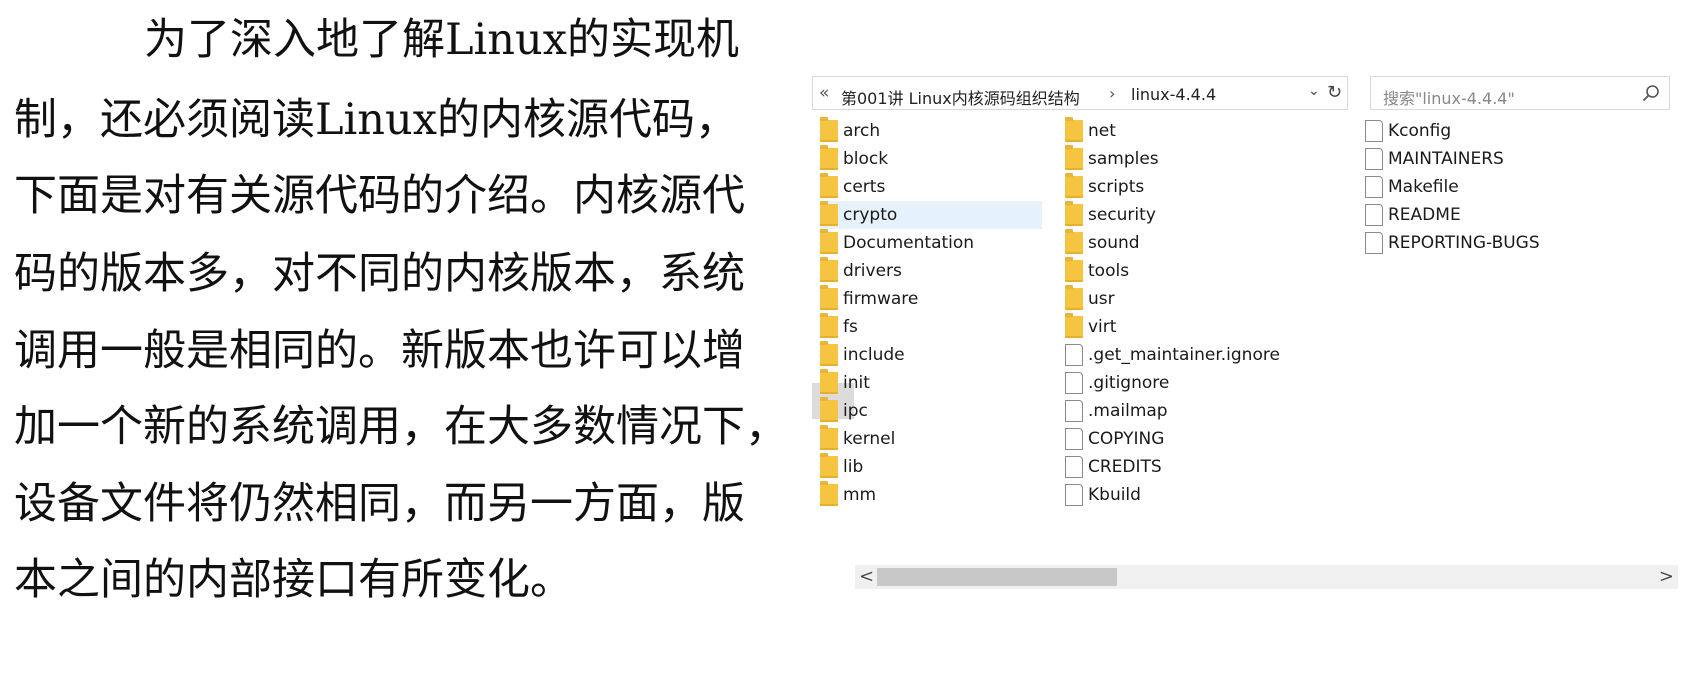  Describe the element at coordinates (293, 580) in the screenshot. I see `paragraph-line: 本之间的内部接口有所变化。` at that location.